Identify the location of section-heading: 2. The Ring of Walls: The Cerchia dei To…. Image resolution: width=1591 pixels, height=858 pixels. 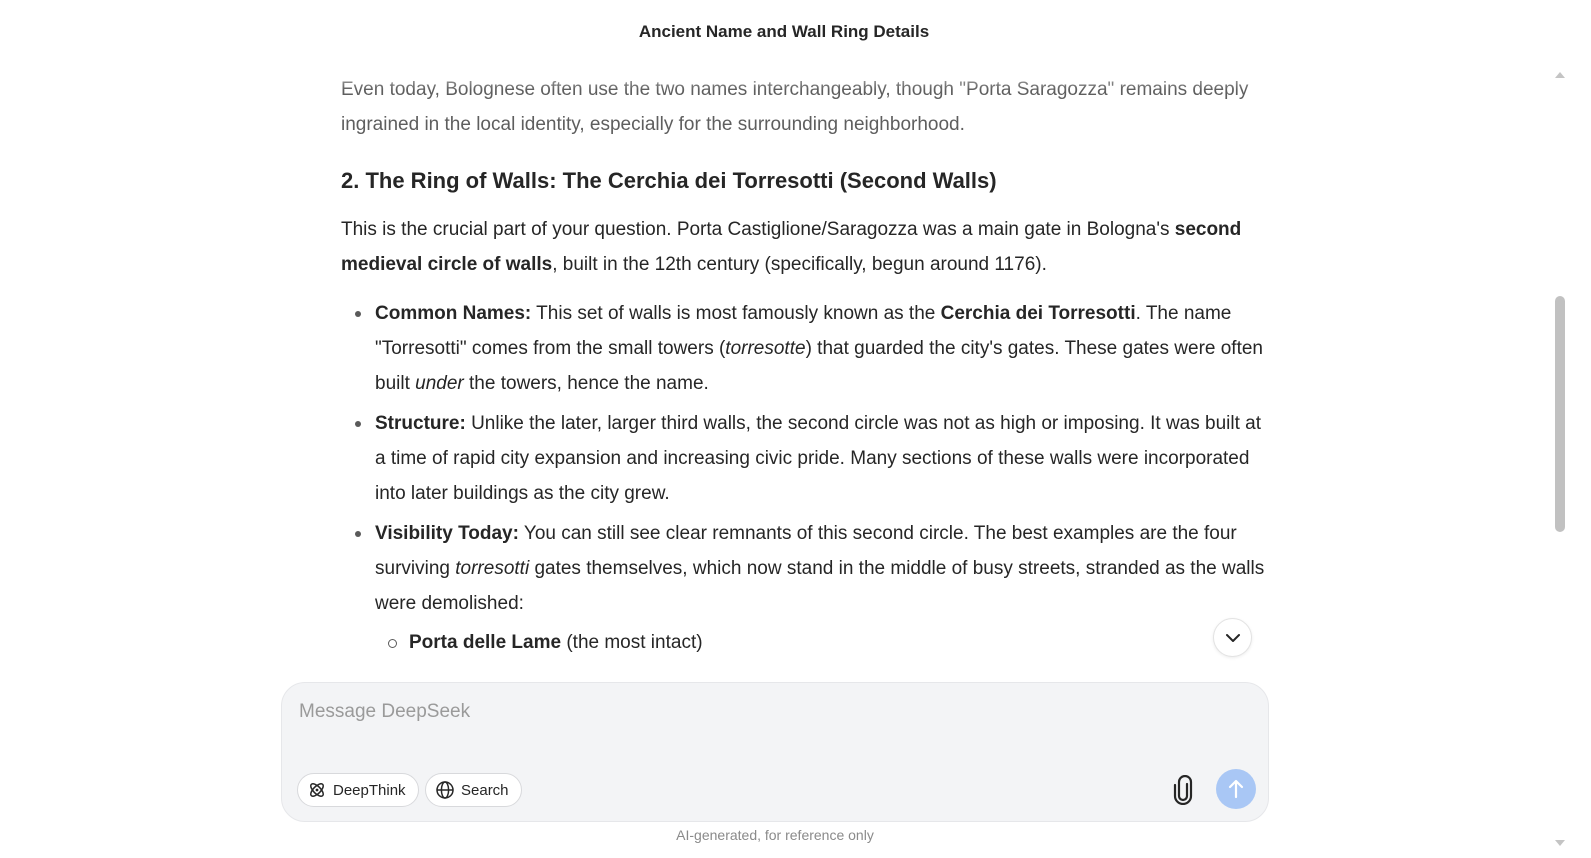
(669, 180).